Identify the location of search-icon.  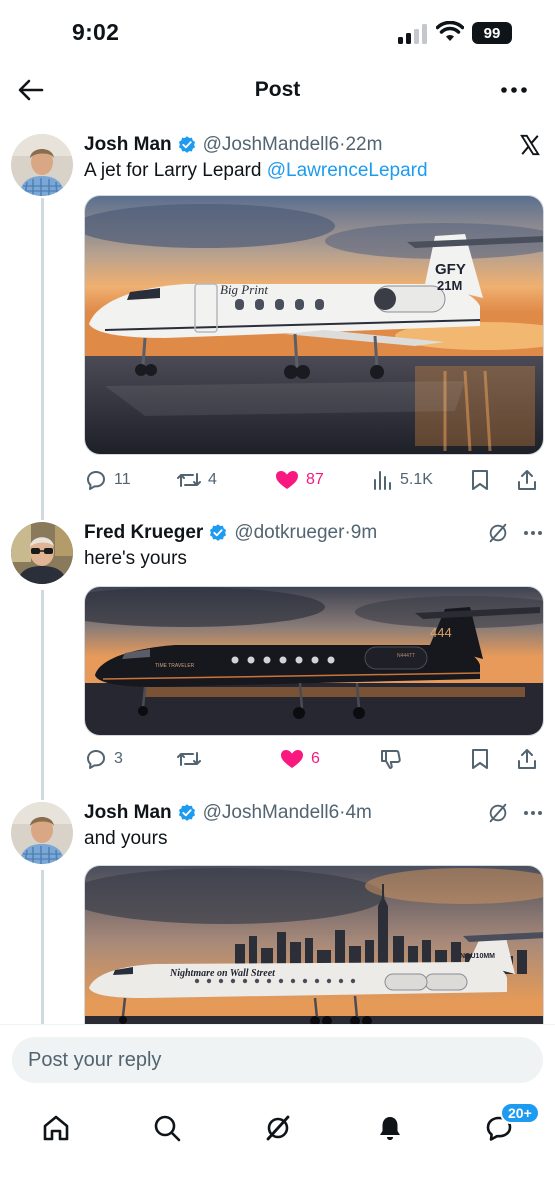
(167, 1128).